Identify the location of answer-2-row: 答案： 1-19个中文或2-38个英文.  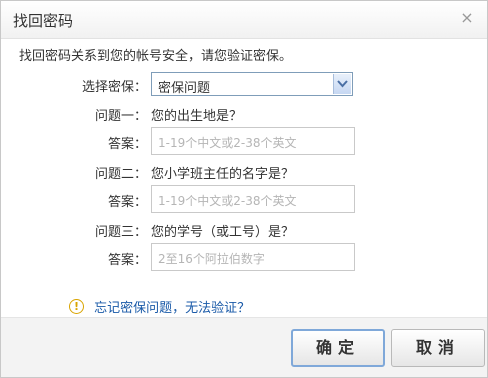
(244, 199).